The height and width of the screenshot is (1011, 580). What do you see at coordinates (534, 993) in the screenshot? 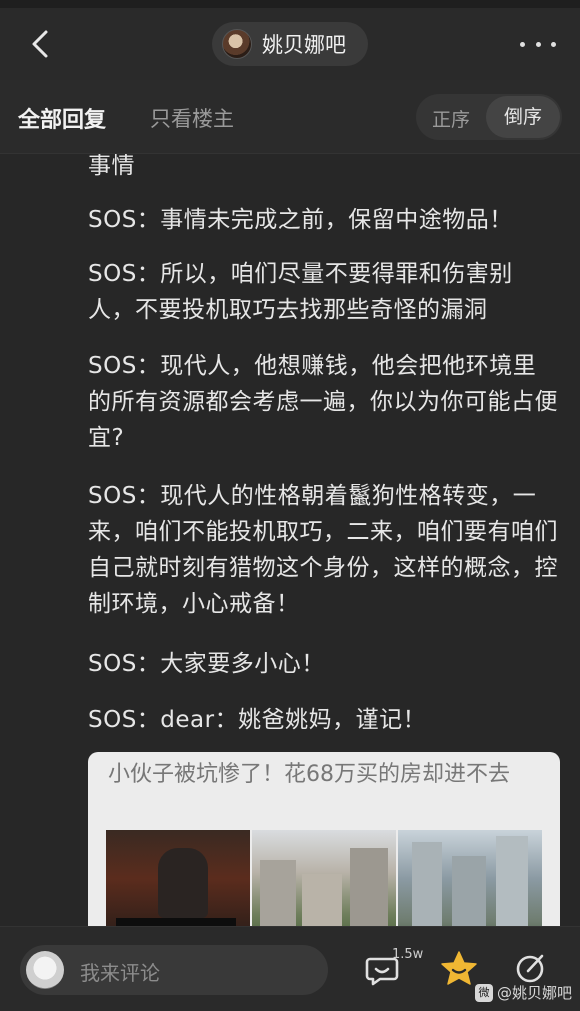
I see `watermark-text: @姚贝娜吧` at bounding box center [534, 993].